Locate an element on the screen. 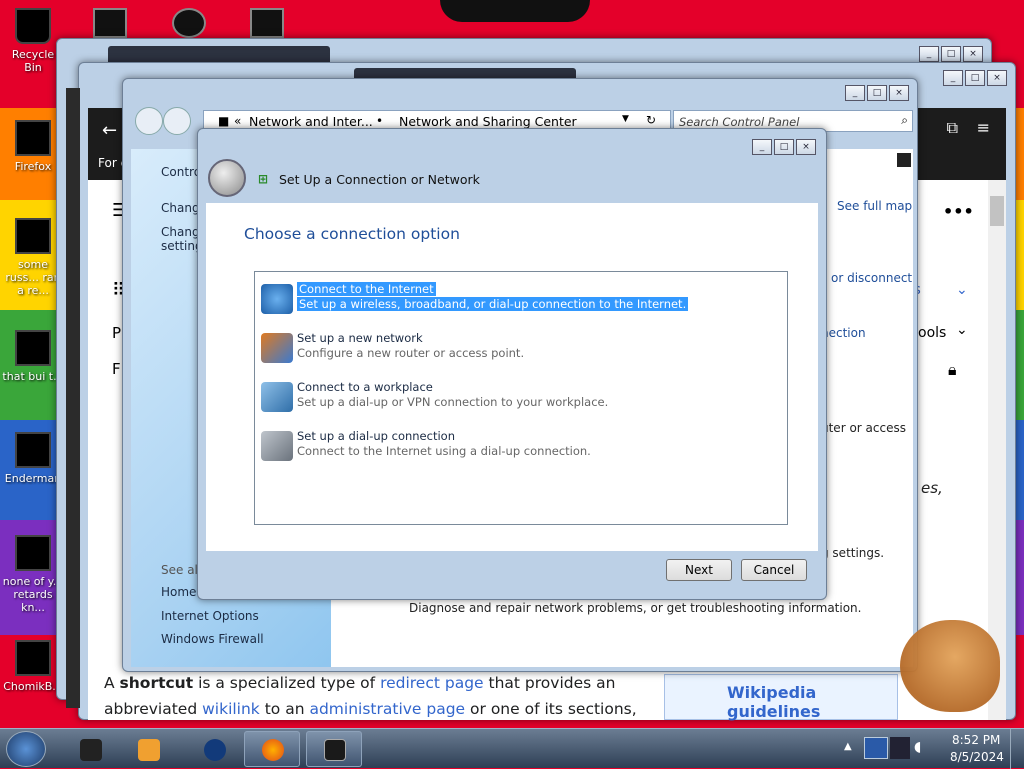  guidelines-title: Wikipedia guidelines is located at coordinates (812, 702).